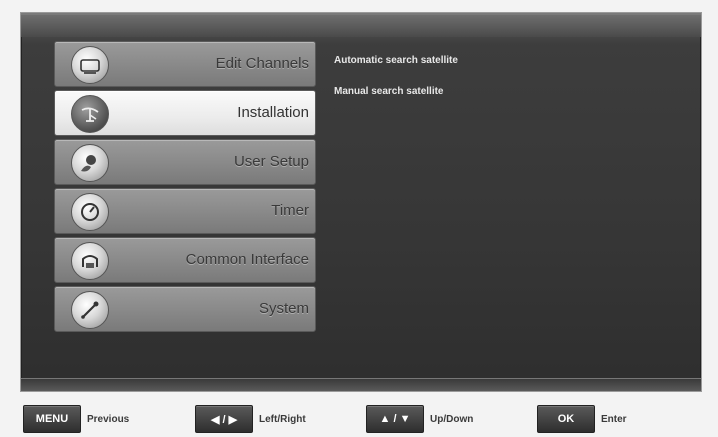 Image resolution: width=718 pixels, height=437 pixels. Describe the element at coordinates (90, 65) in the screenshot. I see `tv-icon` at that location.